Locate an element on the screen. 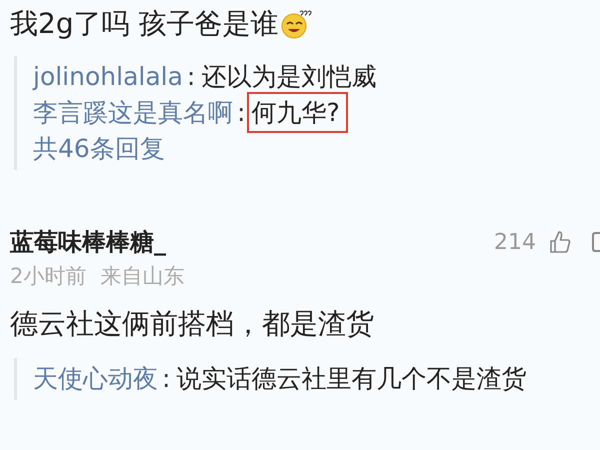 The image size is (600, 450). post-time: 2小时前 is located at coordinates (48, 276).